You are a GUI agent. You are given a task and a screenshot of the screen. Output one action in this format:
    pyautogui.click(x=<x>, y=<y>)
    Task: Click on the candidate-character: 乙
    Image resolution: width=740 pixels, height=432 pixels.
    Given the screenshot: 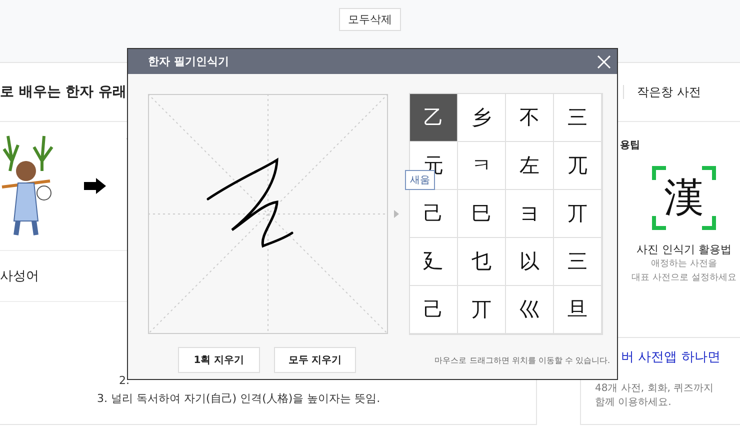 What is the action you would take?
    pyautogui.click(x=434, y=118)
    